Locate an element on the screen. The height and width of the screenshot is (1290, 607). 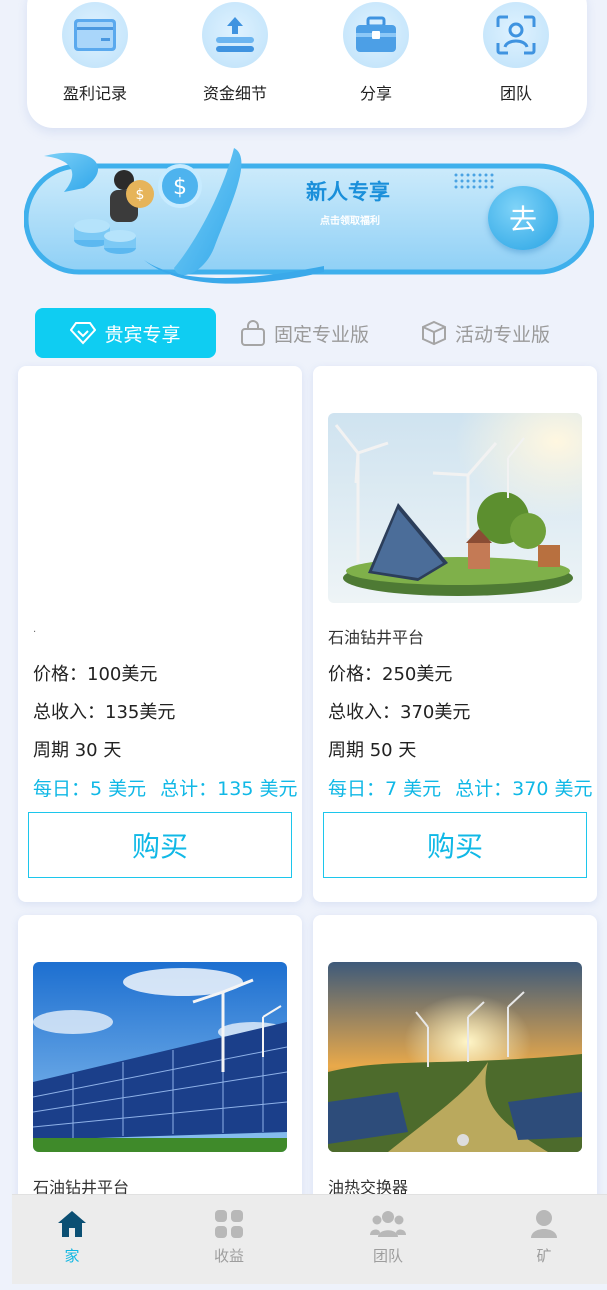
user-icon is located at coordinates (544, 1224).